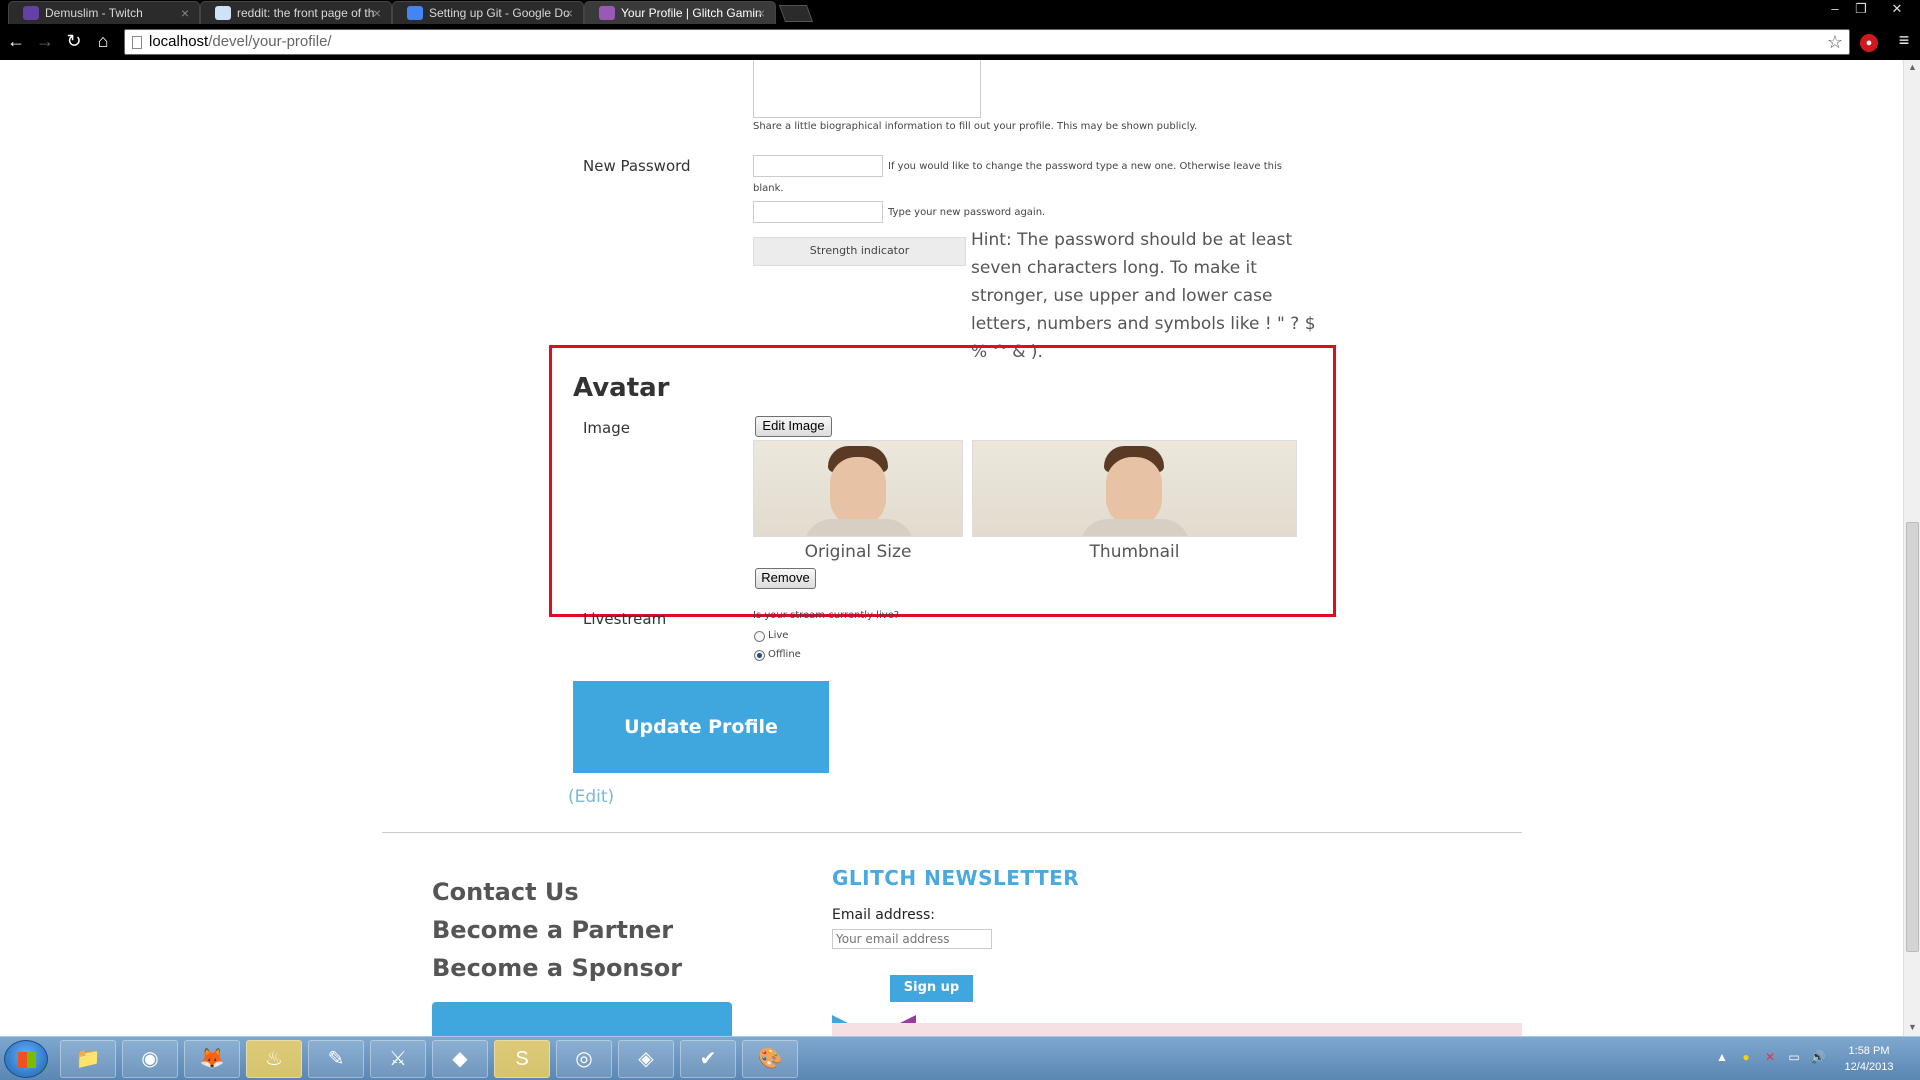 The image size is (1920, 1080). I want to click on tab-google-docs: Setting up Git - Google Do ×, so click(488, 12).